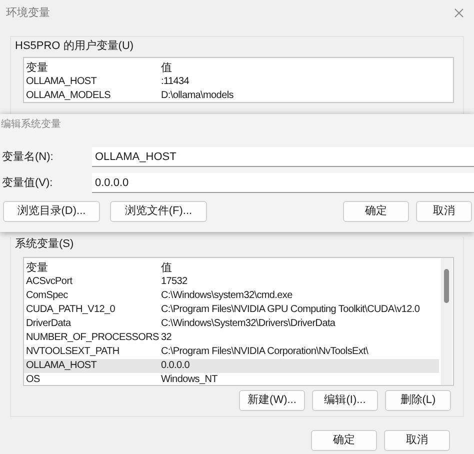  I want to click on variable-row: NVTOOLSEXT_PATH C:\Program Files\NVIDIA Corporation\NvToolsExt\, so click(231, 352).